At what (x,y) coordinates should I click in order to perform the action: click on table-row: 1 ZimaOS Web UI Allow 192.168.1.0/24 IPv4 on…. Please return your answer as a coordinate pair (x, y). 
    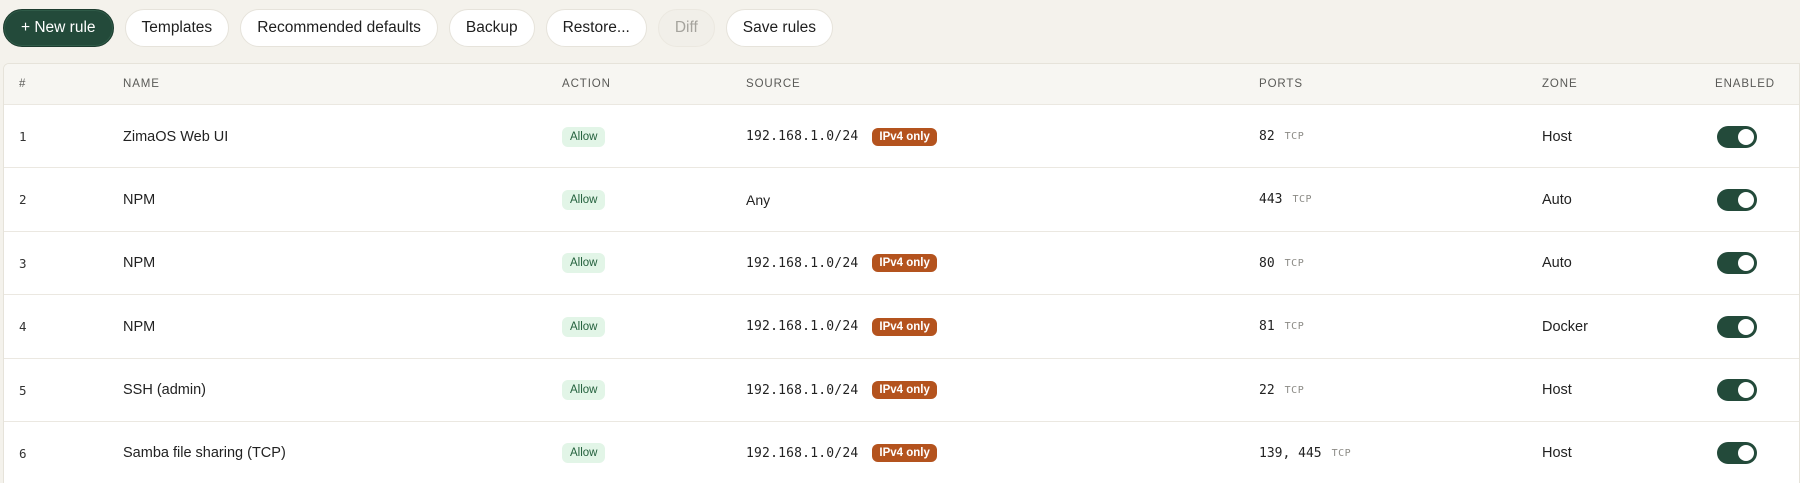
    Looking at the image, I should click on (901, 137).